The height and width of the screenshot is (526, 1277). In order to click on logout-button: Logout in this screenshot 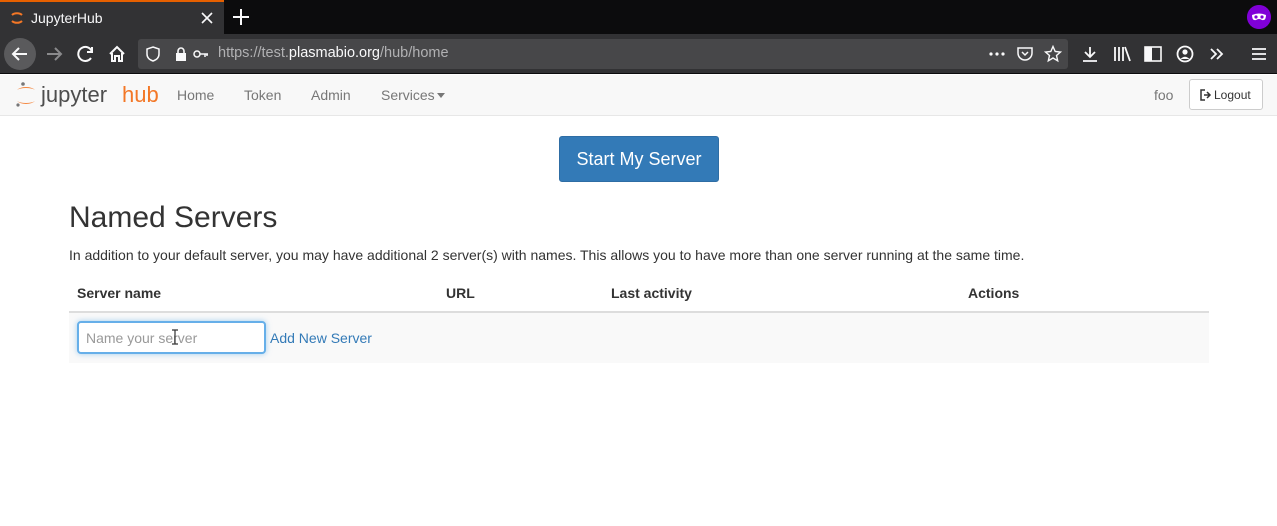, I will do `click(1226, 94)`.